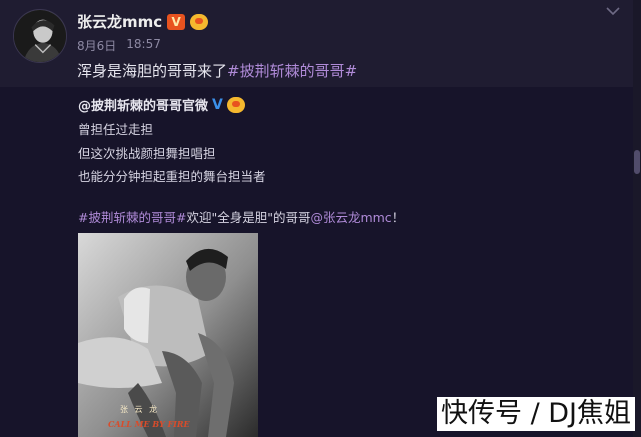 The height and width of the screenshot is (437, 641). I want to click on repost-line-2: 但这次挑战颜担舞担唱担, so click(147, 153).